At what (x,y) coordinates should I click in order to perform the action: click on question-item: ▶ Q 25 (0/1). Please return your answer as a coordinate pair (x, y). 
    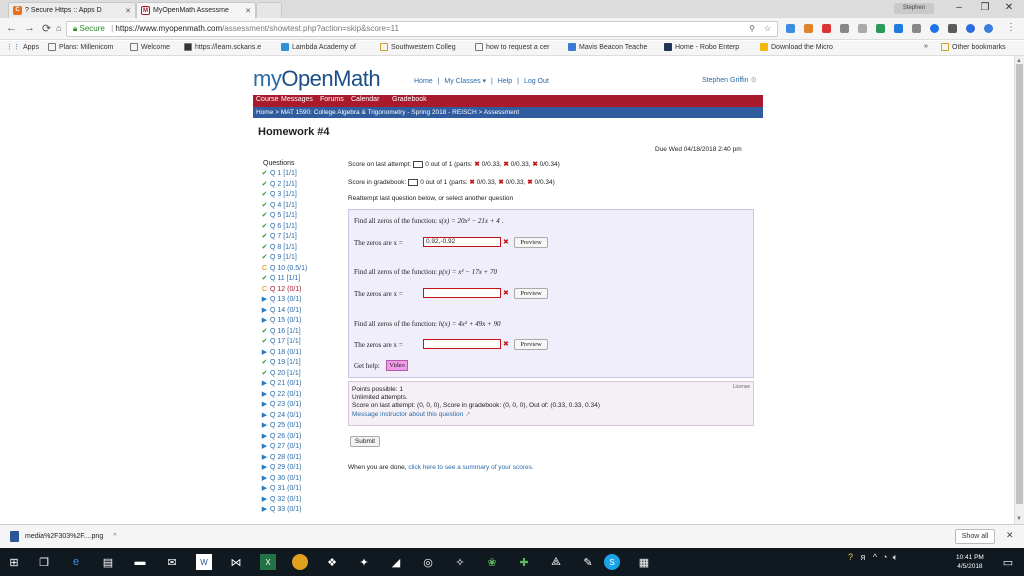
    Looking at the image, I should click on (280, 426).